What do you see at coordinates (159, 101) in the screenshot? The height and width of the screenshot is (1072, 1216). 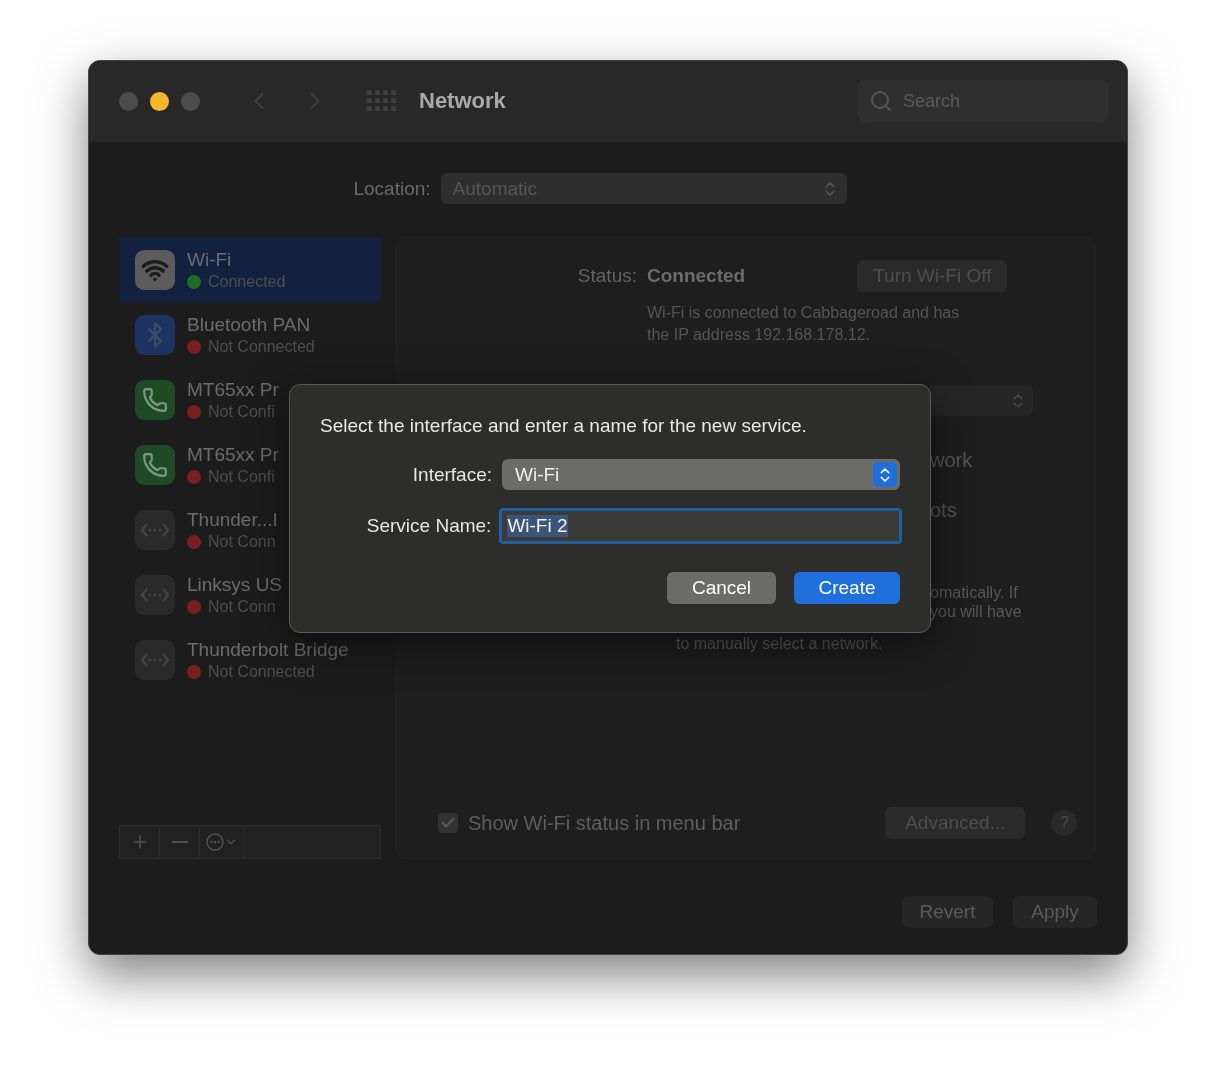 I see `minimize-button` at bounding box center [159, 101].